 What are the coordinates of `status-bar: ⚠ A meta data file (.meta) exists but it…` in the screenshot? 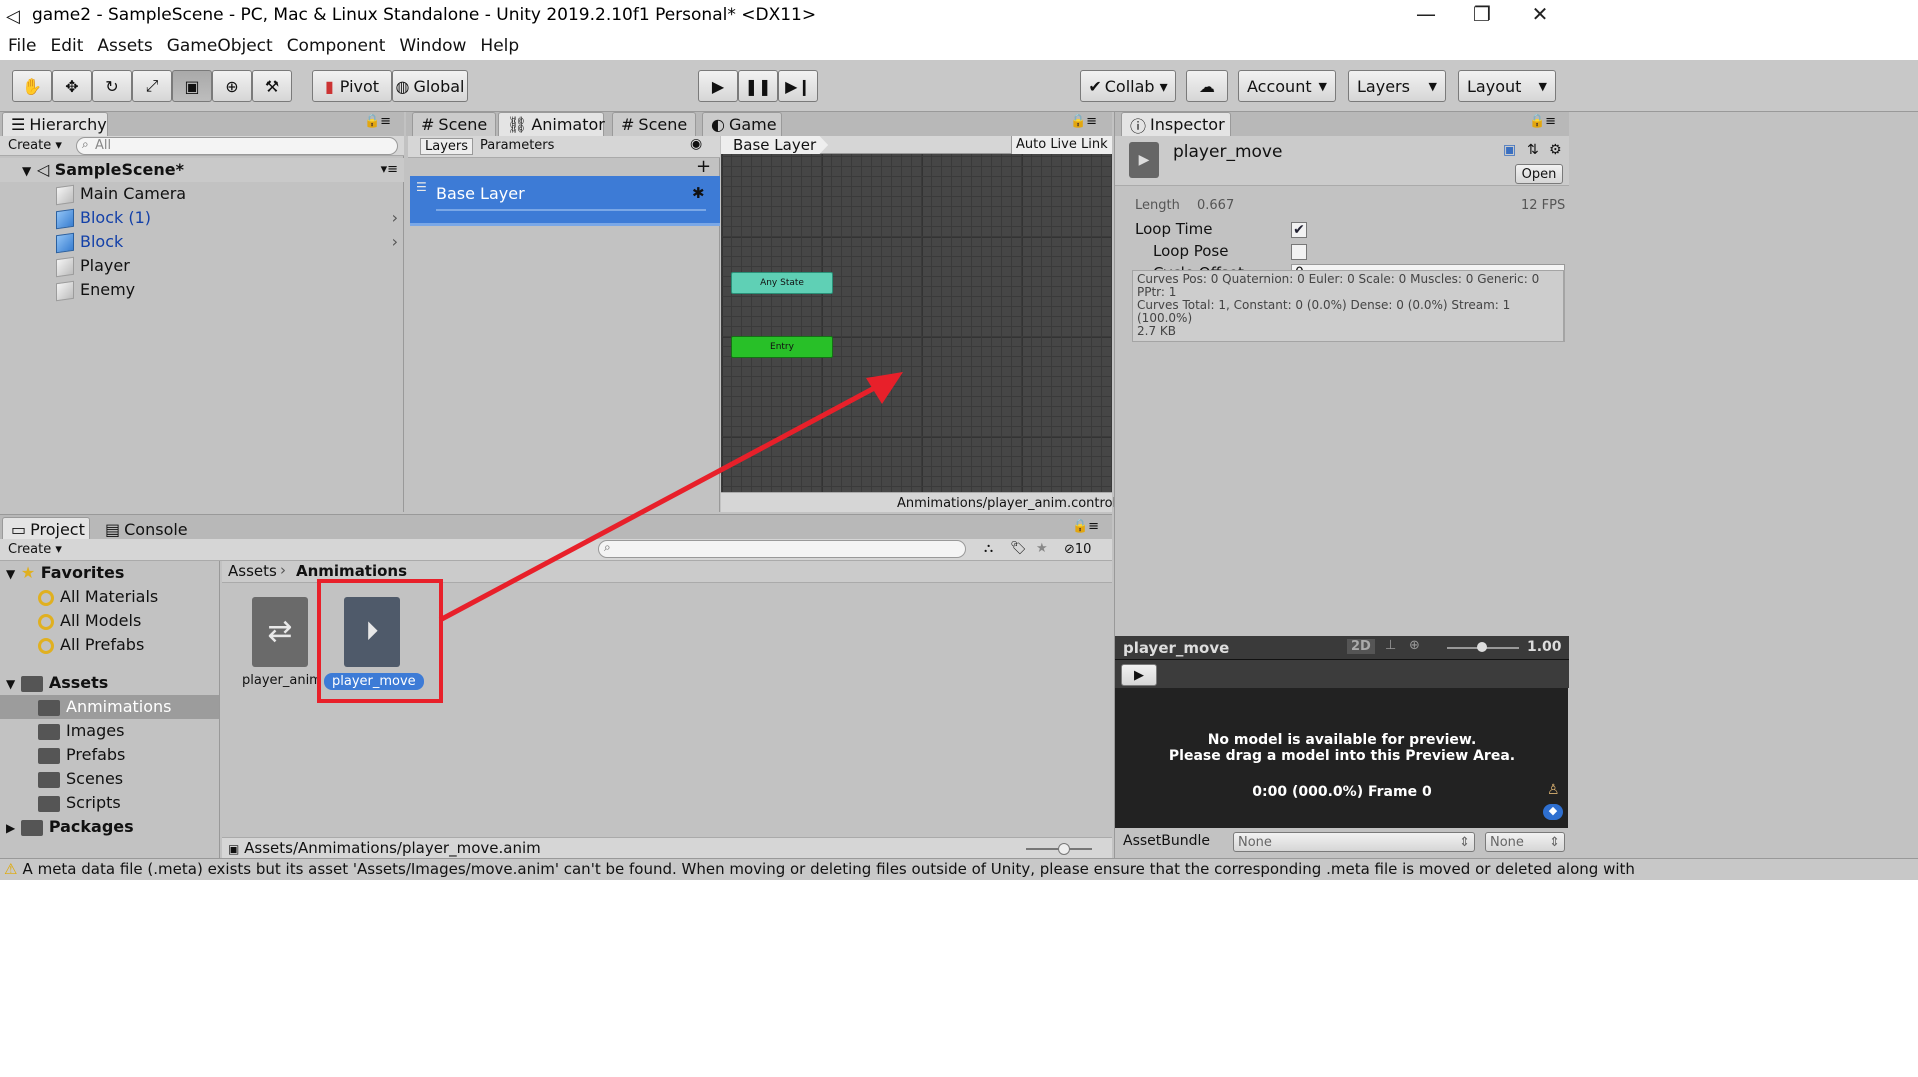 It's located at (959, 869).